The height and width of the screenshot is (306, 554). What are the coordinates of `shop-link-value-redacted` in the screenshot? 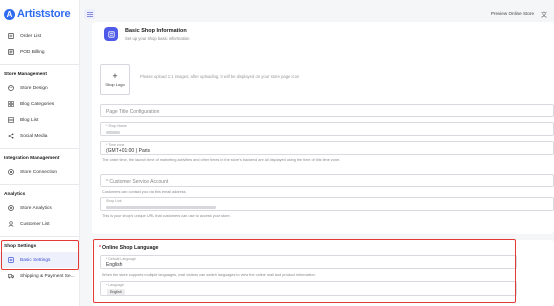 It's located at (161, 207).